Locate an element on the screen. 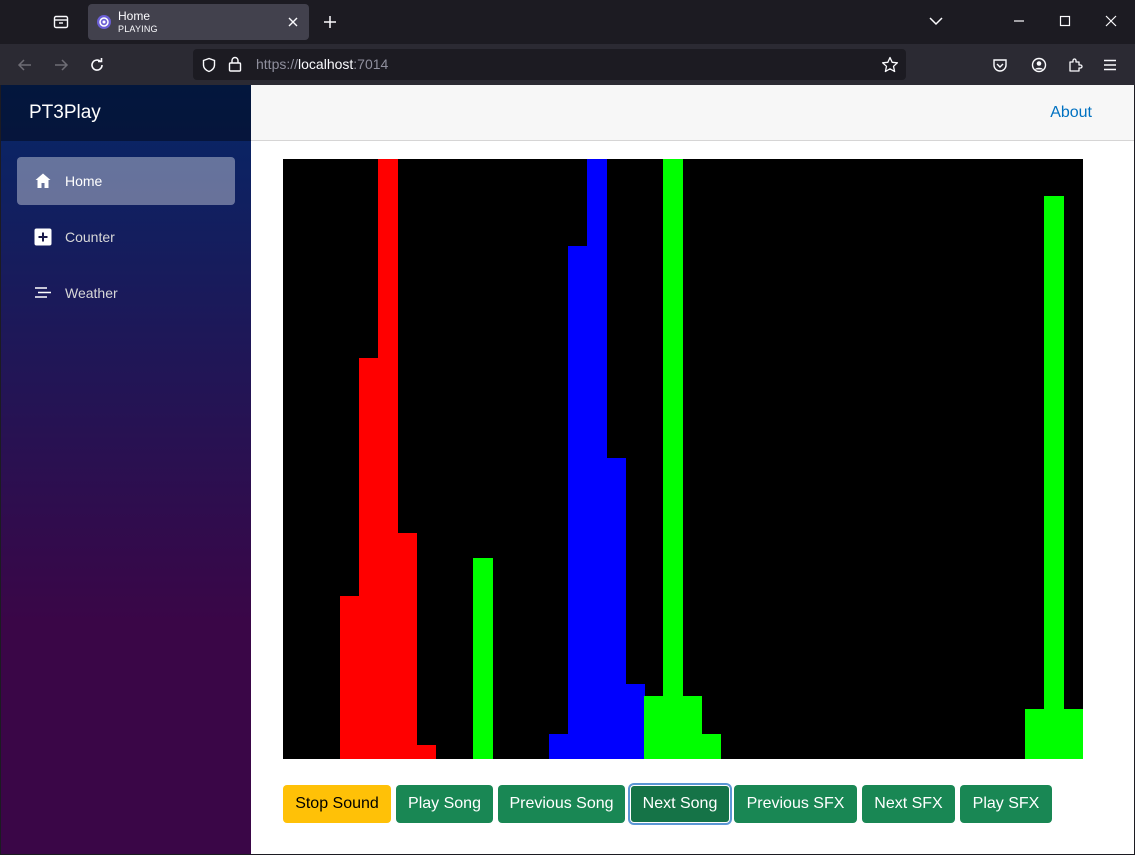 This screenshot has height=855, width=1135. url-text: https://localhost:7014 is located at coordinates (322, 64).